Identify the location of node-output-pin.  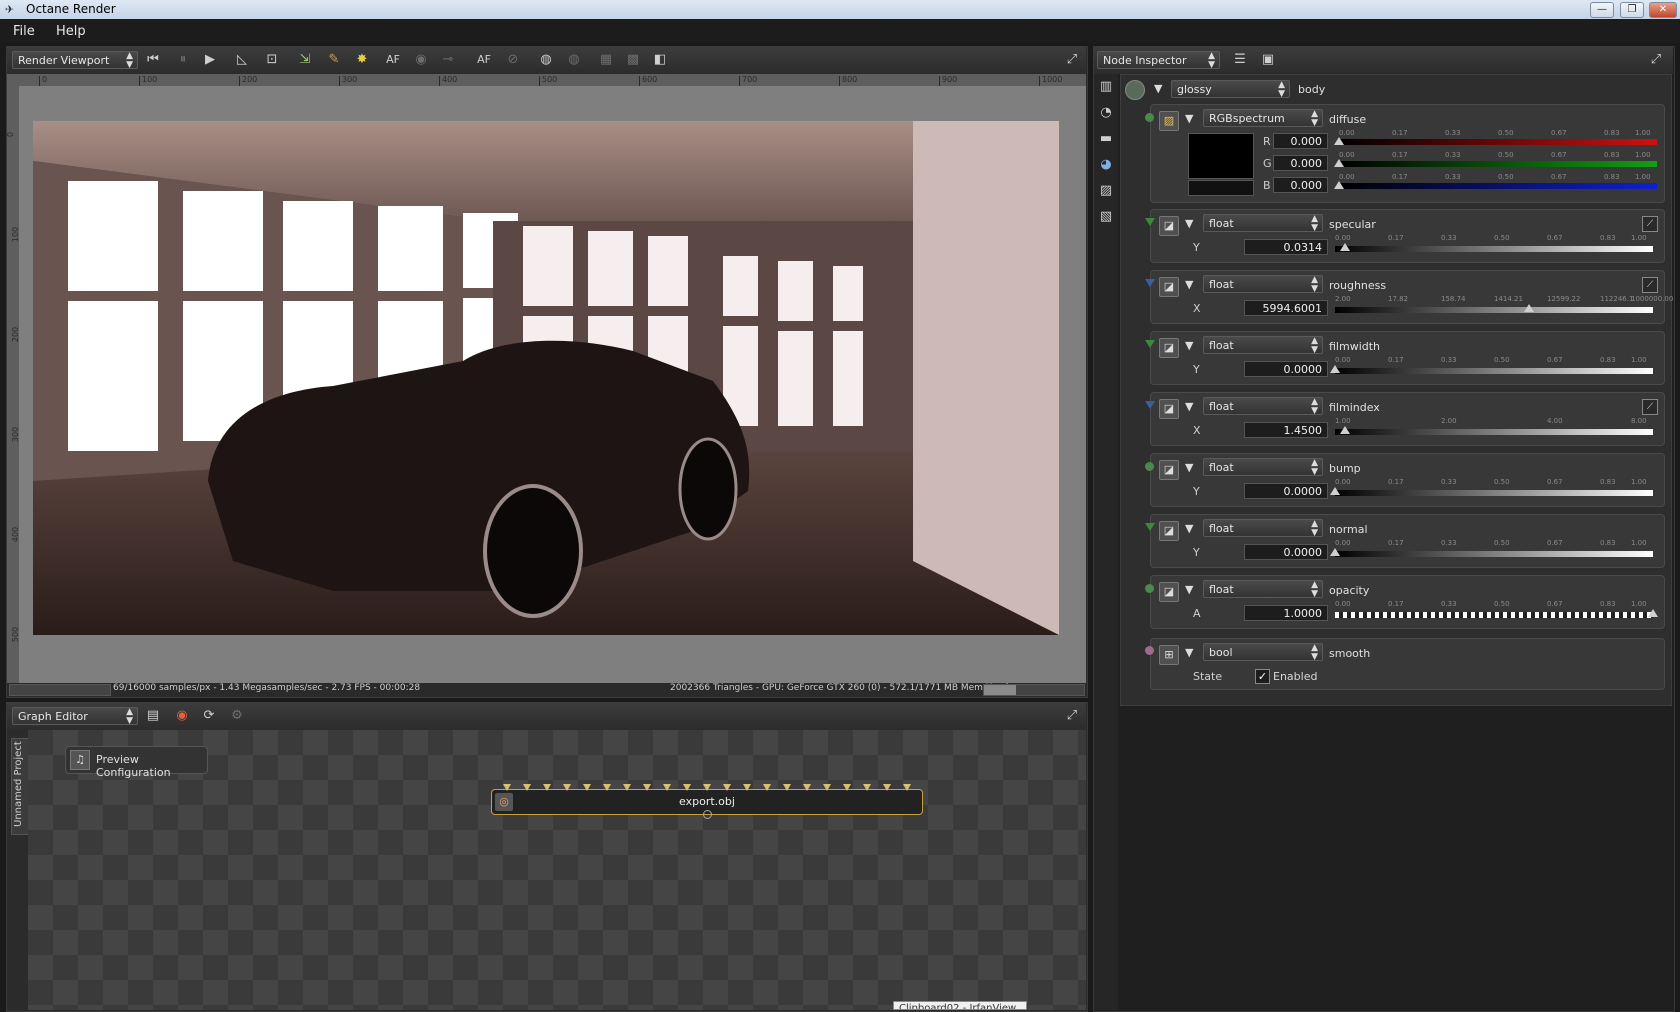
(707, 814).